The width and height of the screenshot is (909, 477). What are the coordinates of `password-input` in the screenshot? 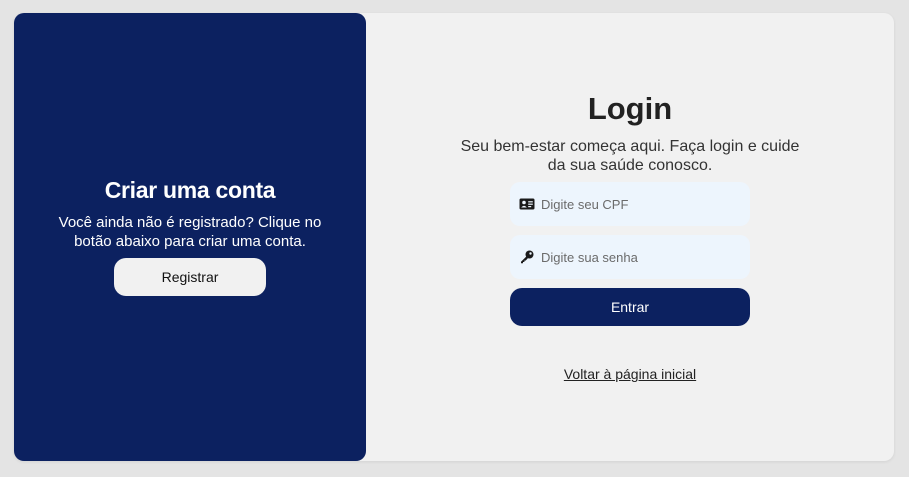 It's located at (641, 257).